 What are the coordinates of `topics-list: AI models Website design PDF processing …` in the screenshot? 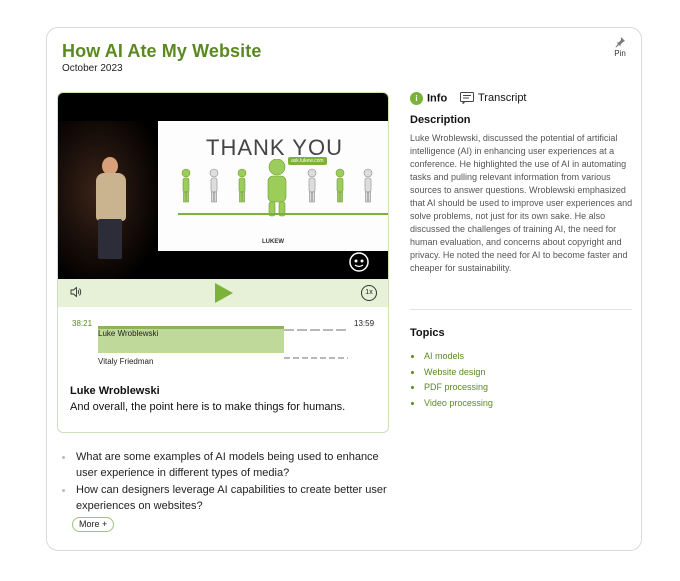 It's located at (451, 380).